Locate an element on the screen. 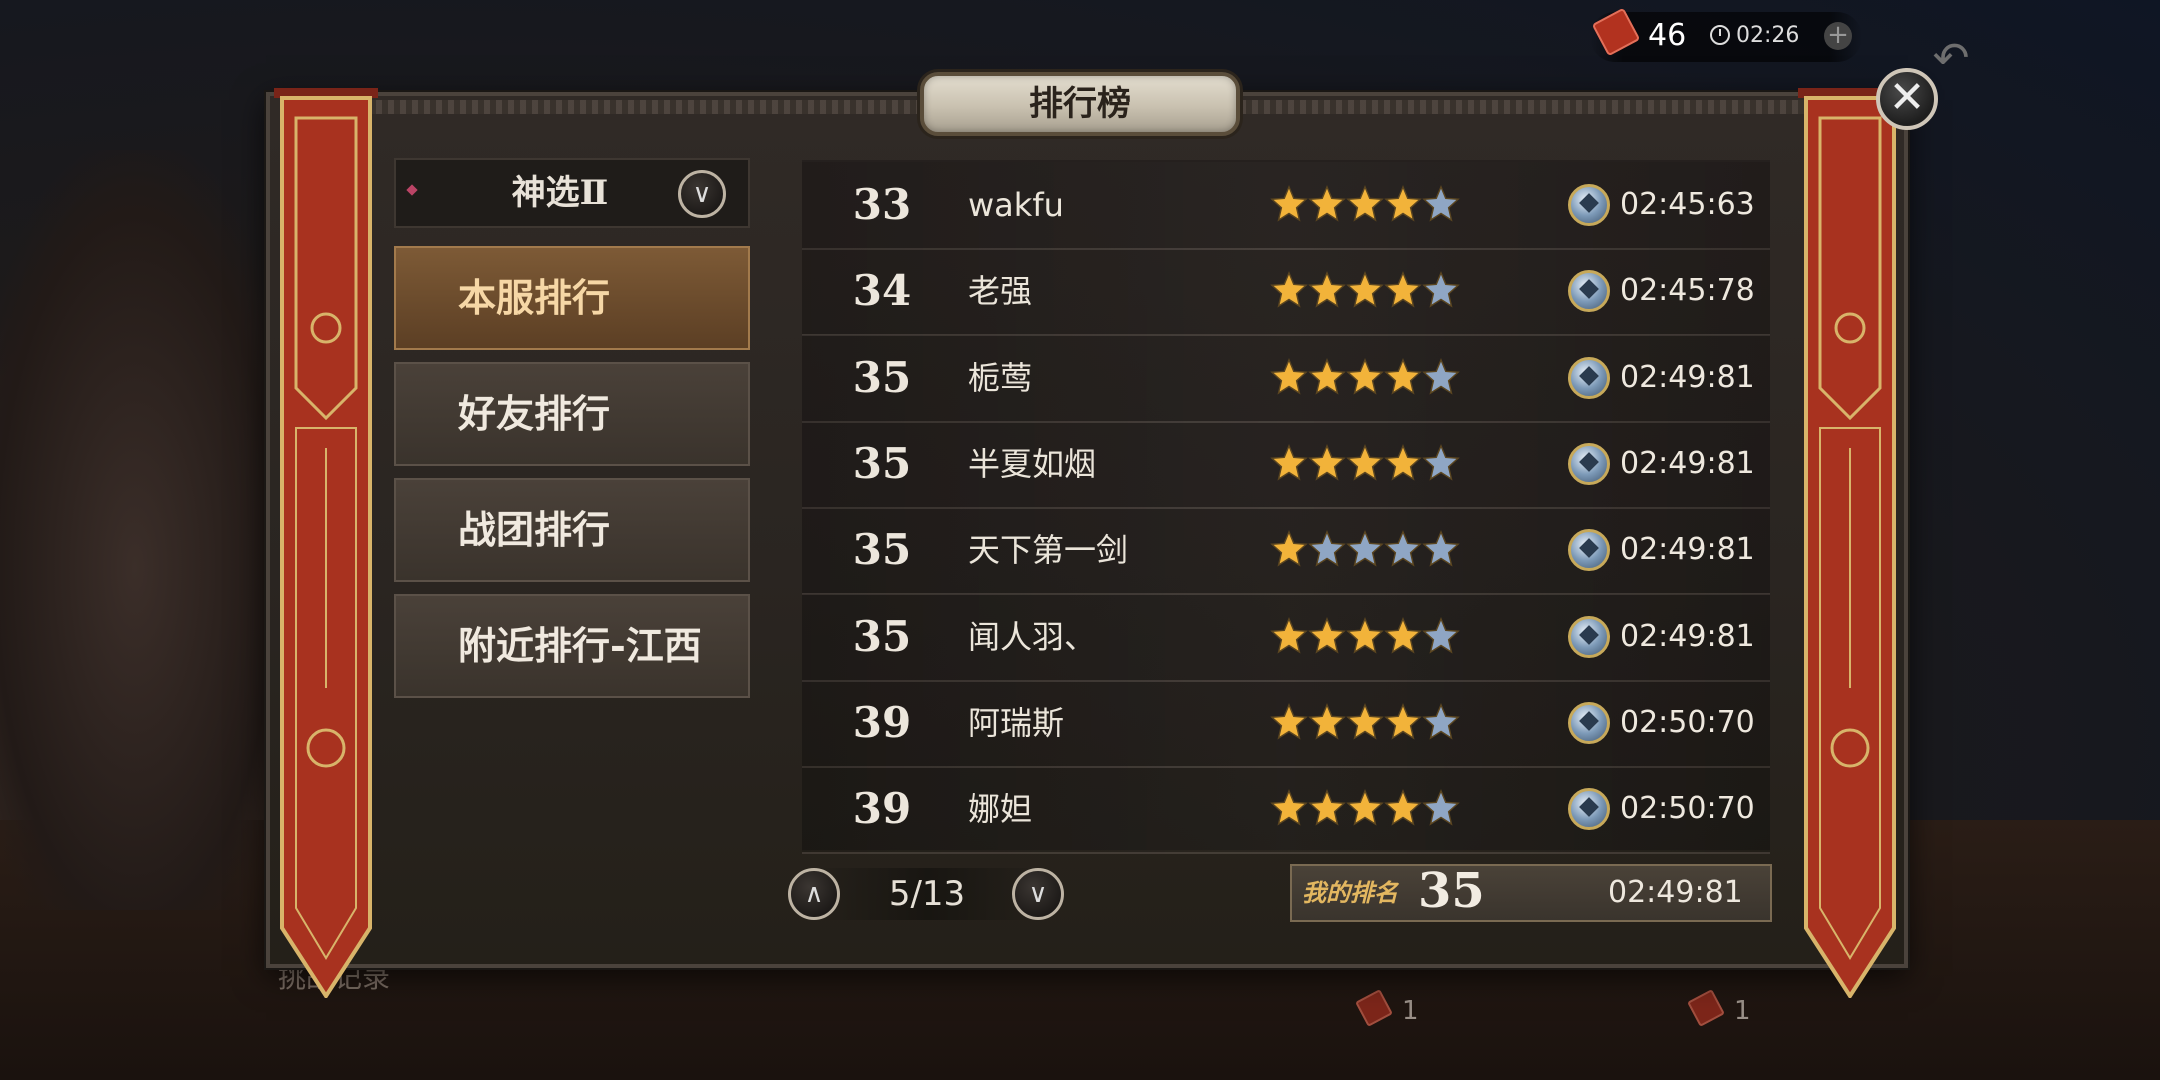  row-rank: 33 is located at coordinates (882, 204).